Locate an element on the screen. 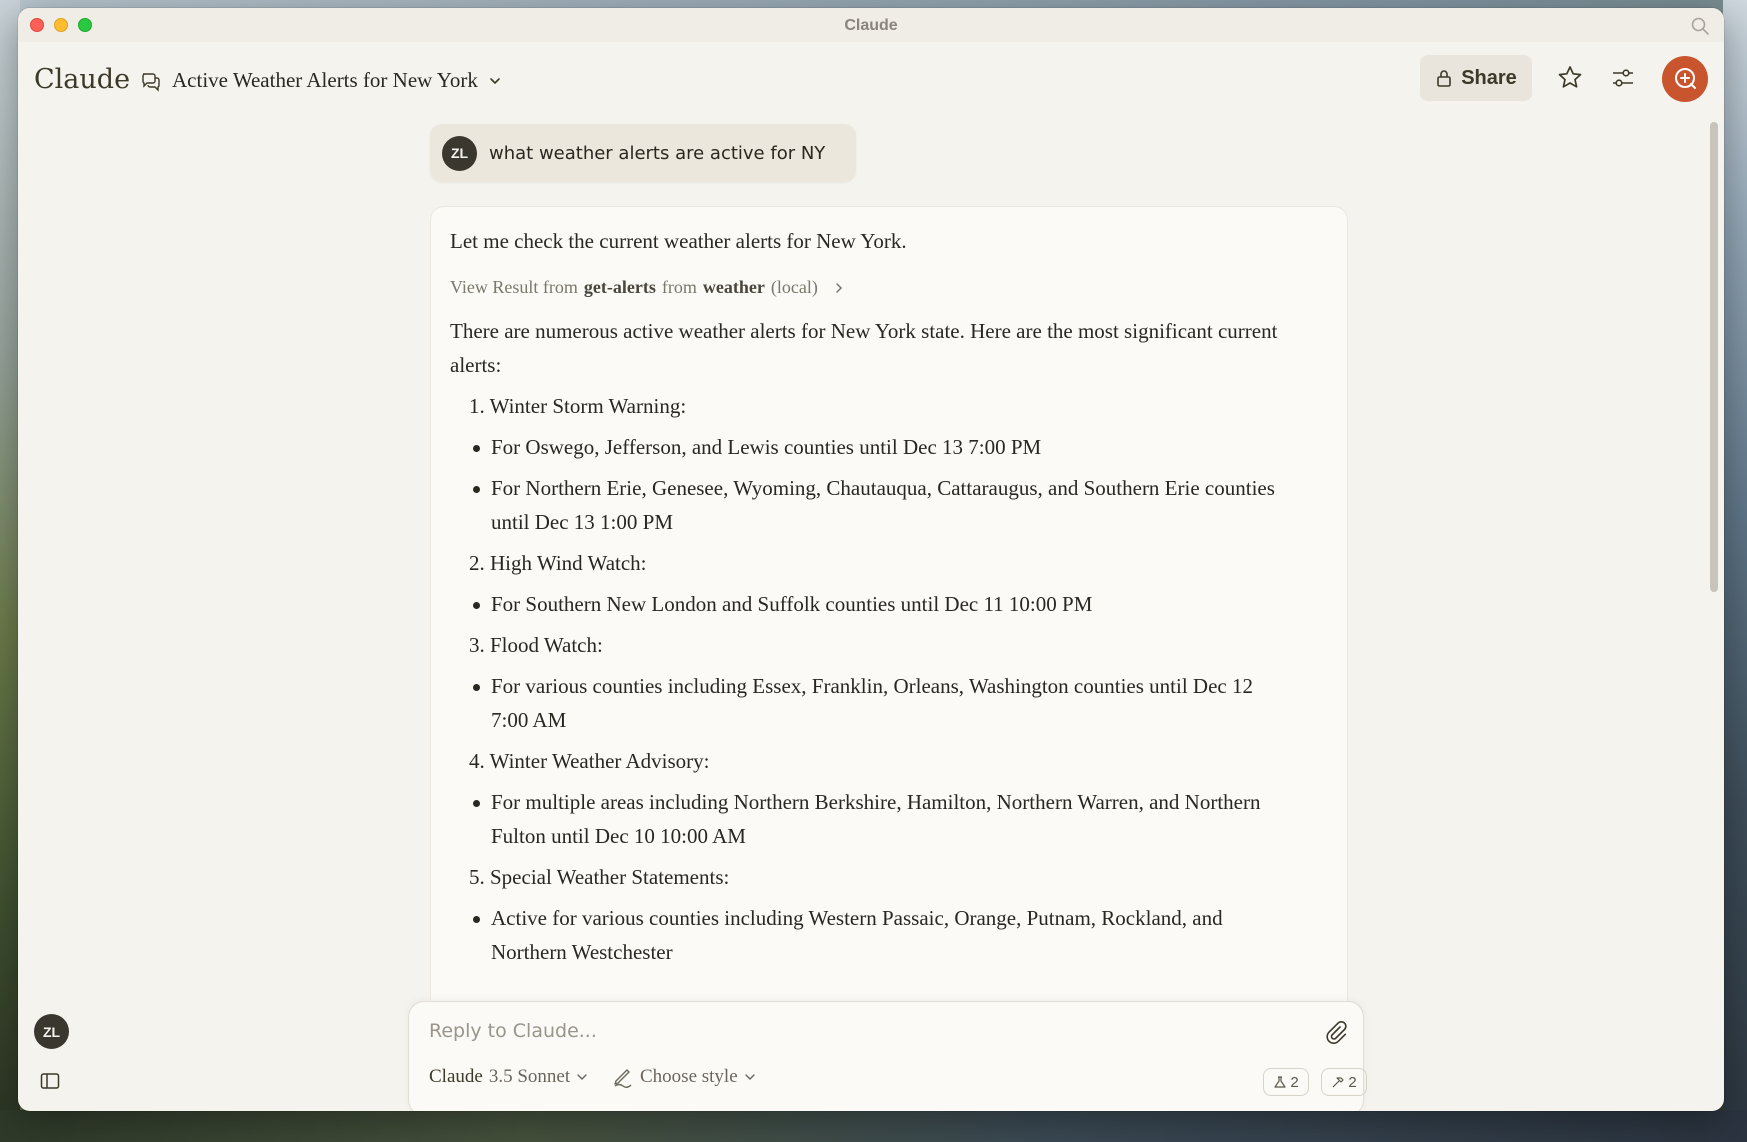 The height and width of the screenshot is (1142, 1747). desktop-wallpaper-bottom is located at coordinates (873, 1126).